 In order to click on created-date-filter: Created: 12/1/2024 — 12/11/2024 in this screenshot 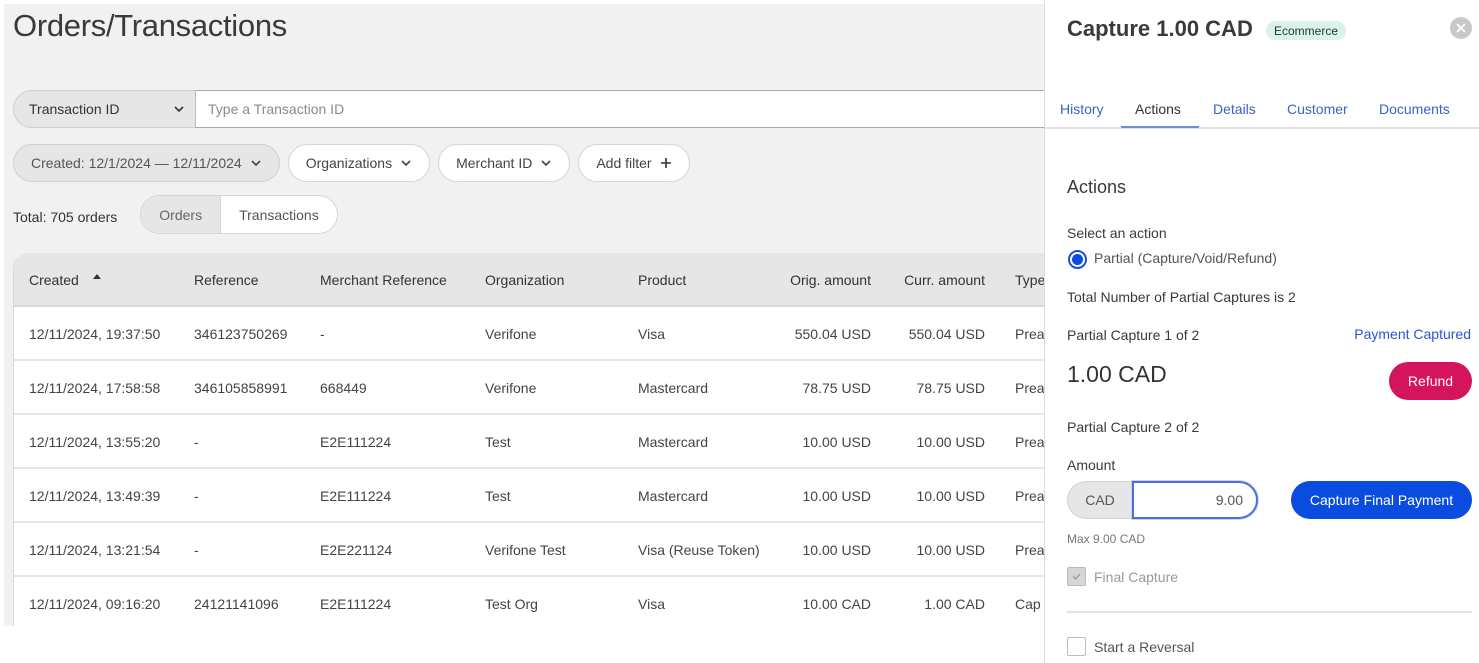, I will do `click(146, 163)`.